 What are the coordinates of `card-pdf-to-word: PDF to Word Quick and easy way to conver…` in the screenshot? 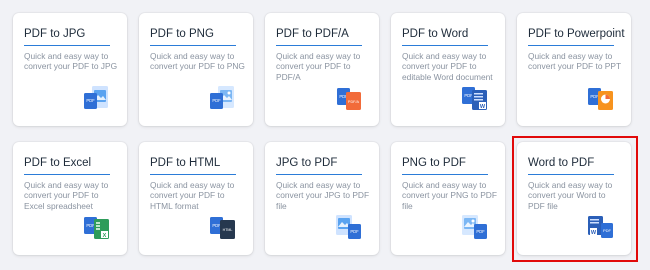 It's located at (448, 69).